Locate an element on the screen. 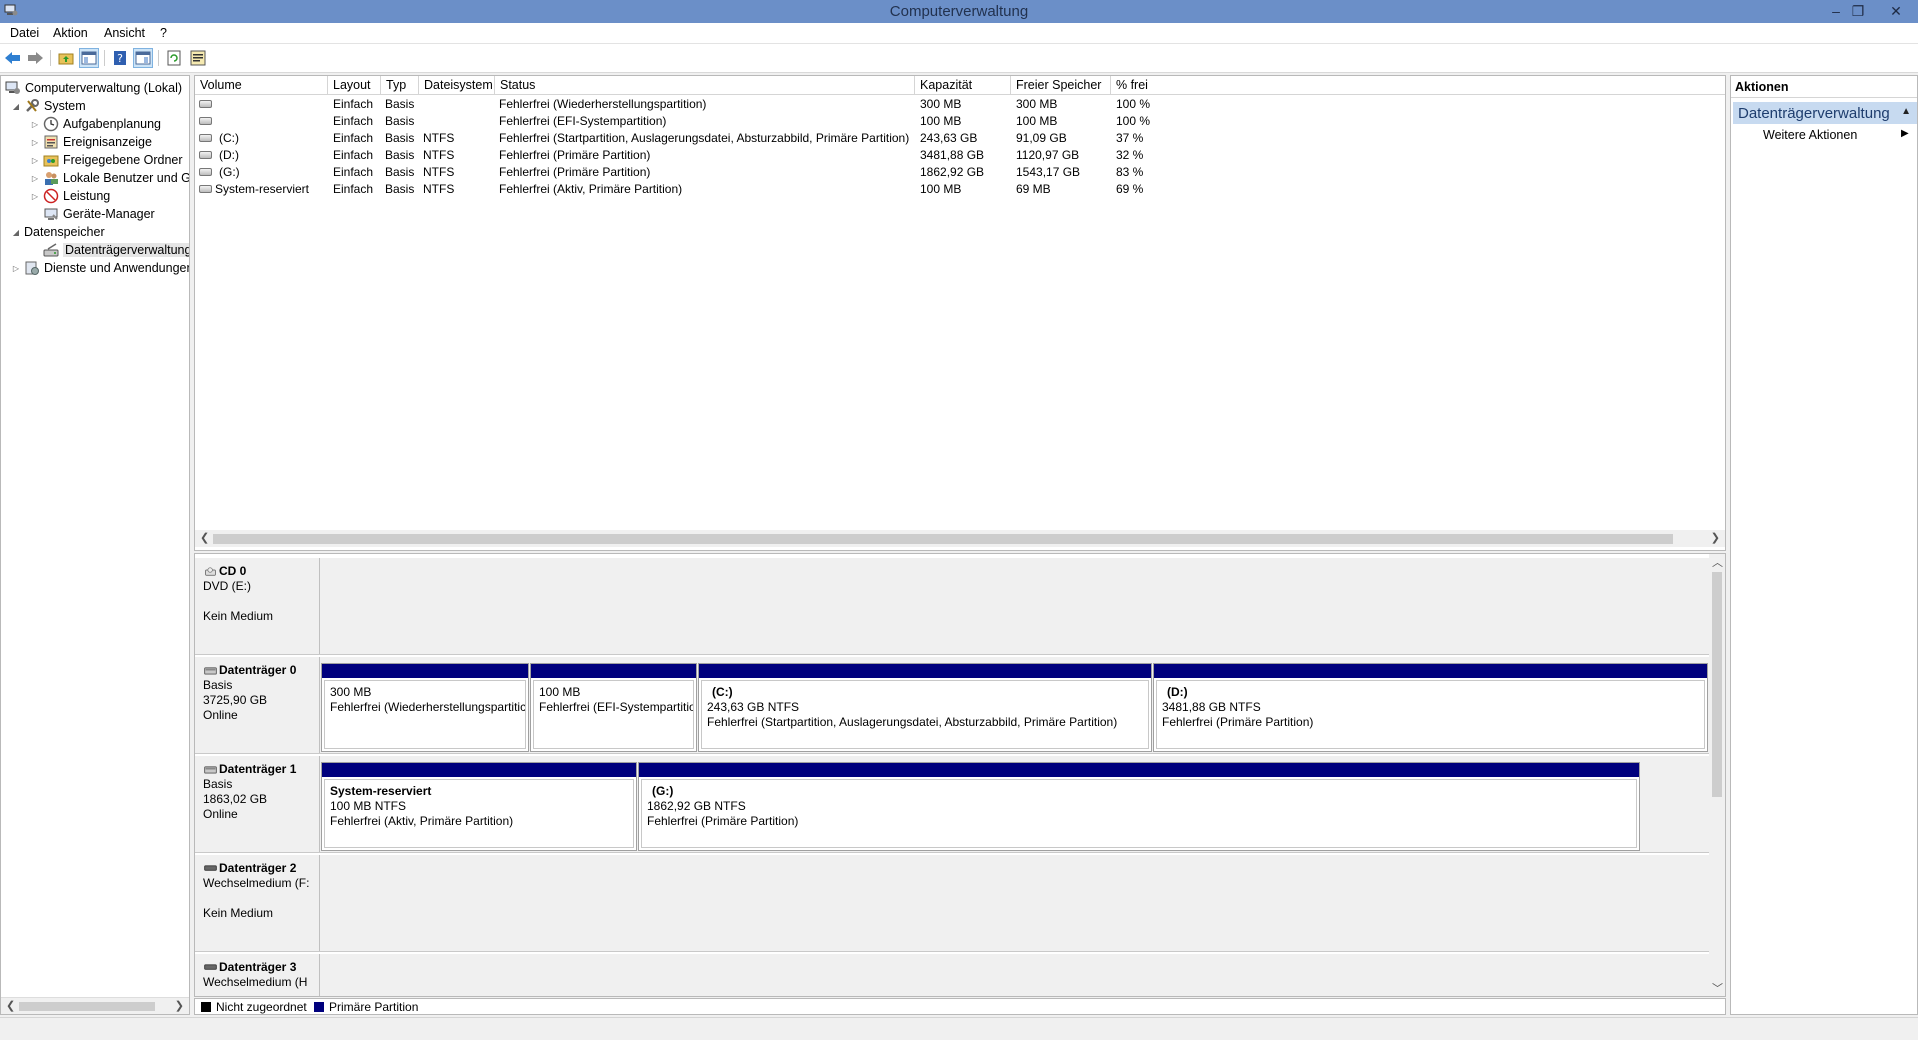 This screenshot has width=1918, height=1040. column-header-kapazitaet: Kapazität is located at coordinates (963, 85).